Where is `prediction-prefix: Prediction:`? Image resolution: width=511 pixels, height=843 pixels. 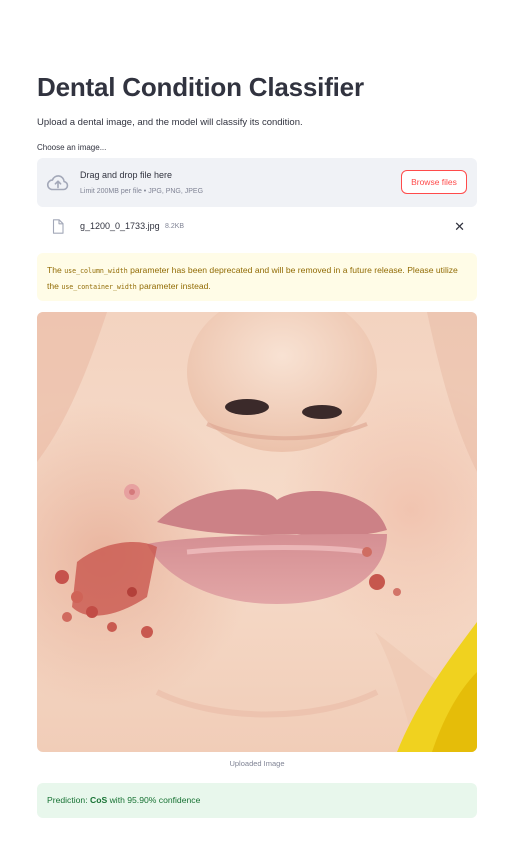 prediction-prefix: Prediction: is located at coordinates (68, 800).